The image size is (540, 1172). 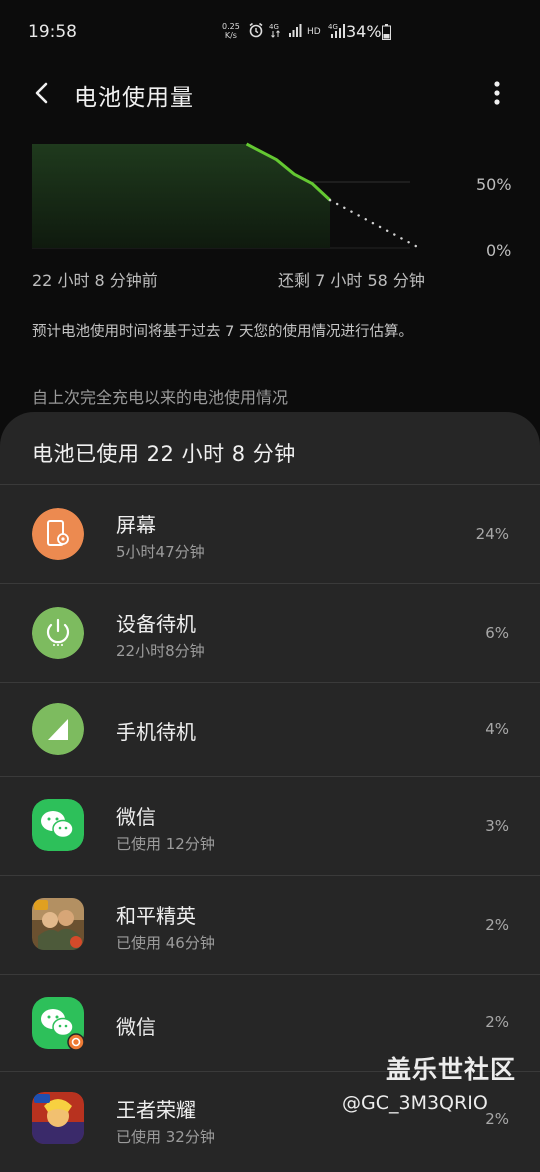 I want to click on usage-row-peace-elite: 和平精英 已使用 46分钟 2%, so click(x=270, y=924).